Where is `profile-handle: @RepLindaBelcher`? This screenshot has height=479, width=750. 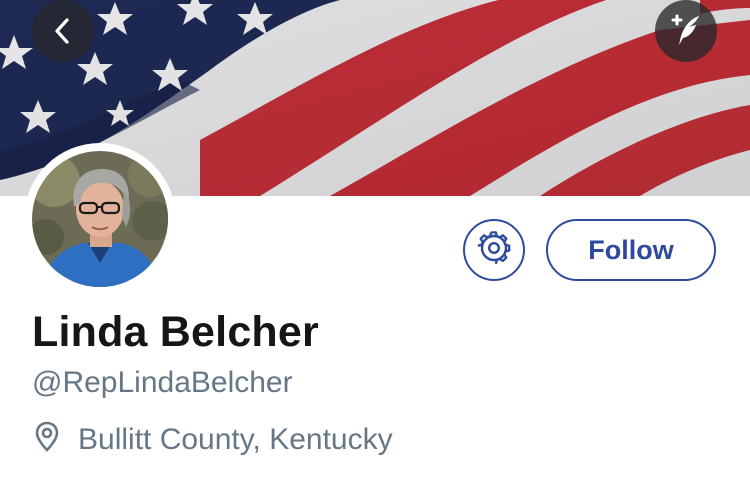
profile-handle: @RepLindaBelcher is located at coordinates (162, 382).